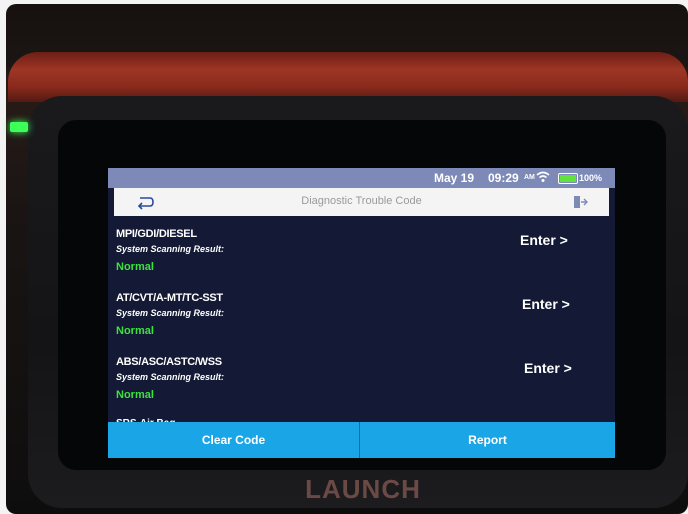 This screenshot has height=514, width=688. I want to click on battery-fill, so click(568, 178).